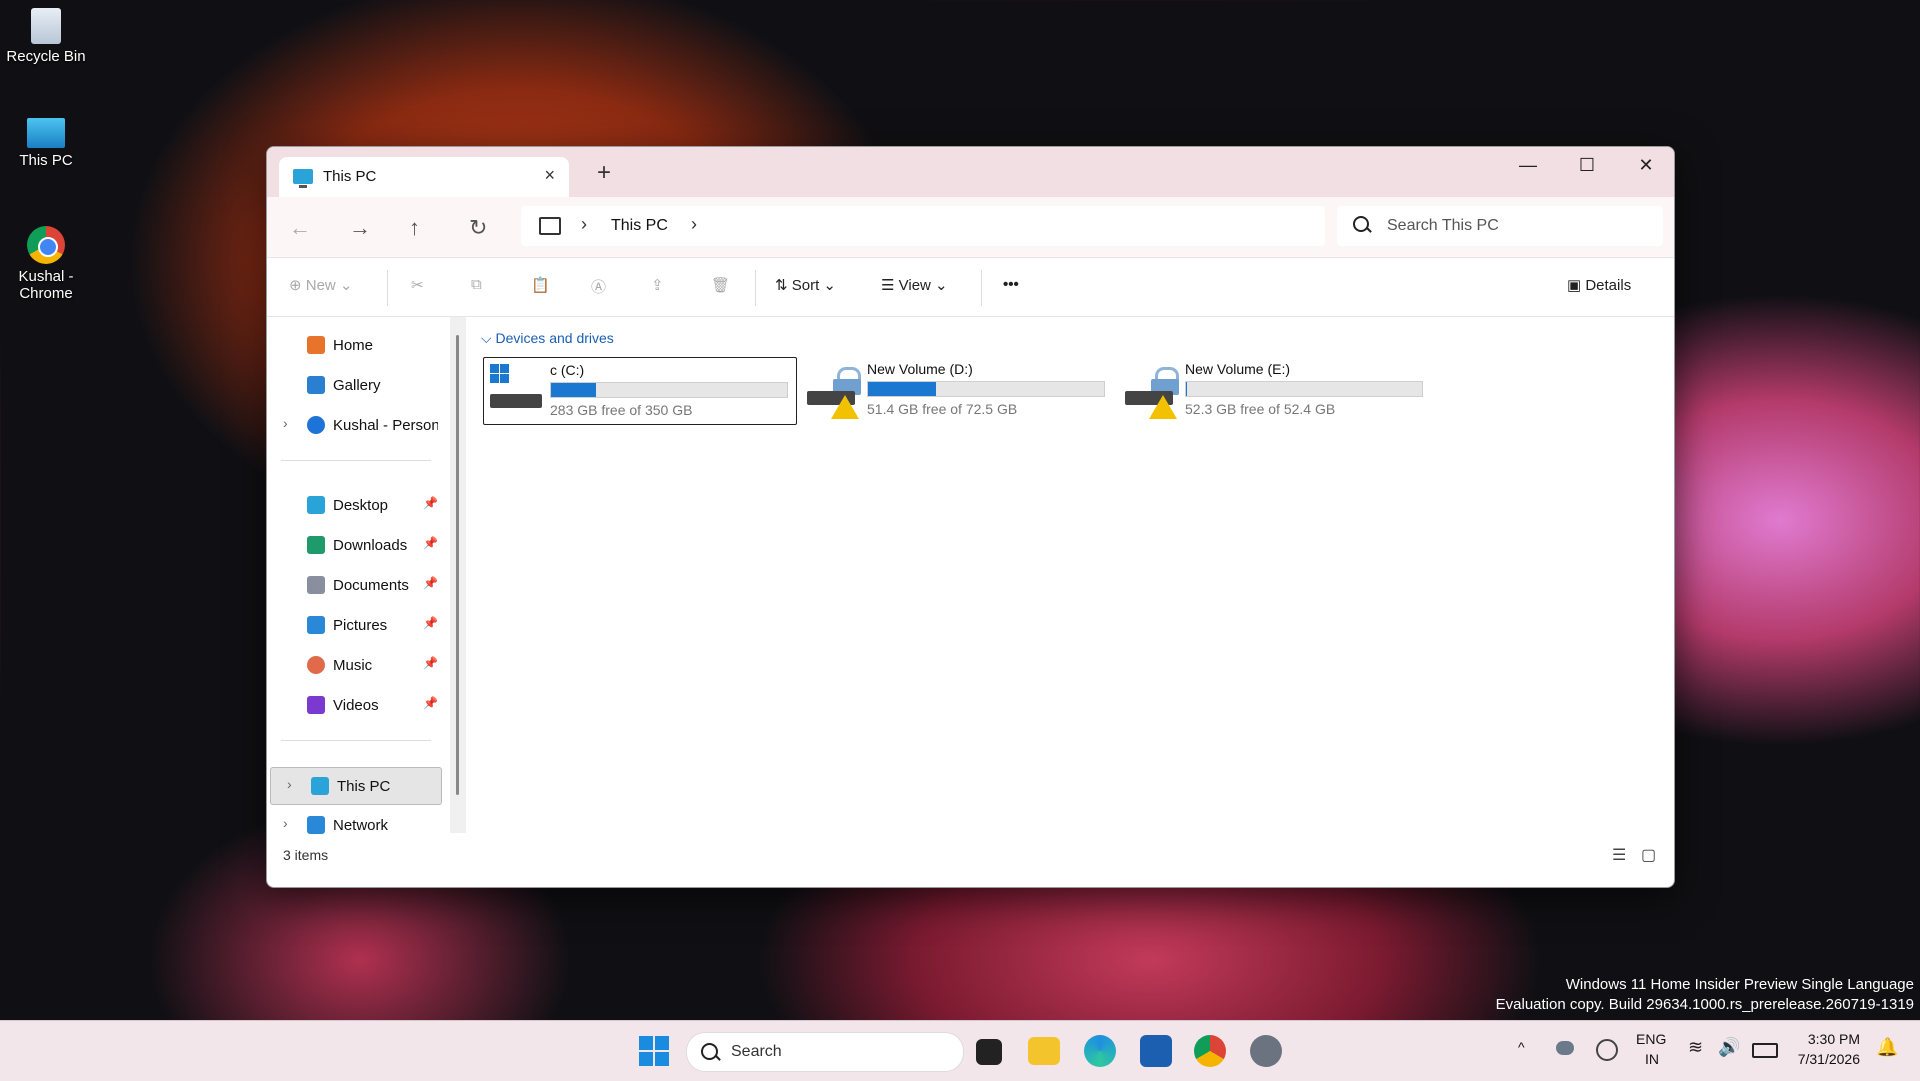 Image resolution: width=1920 pixels, height=1081 pixels. What do you see at coordinates (573, 390) in the screenshot?
I see `drive-usage-fill` at bounding box center [573, 390].